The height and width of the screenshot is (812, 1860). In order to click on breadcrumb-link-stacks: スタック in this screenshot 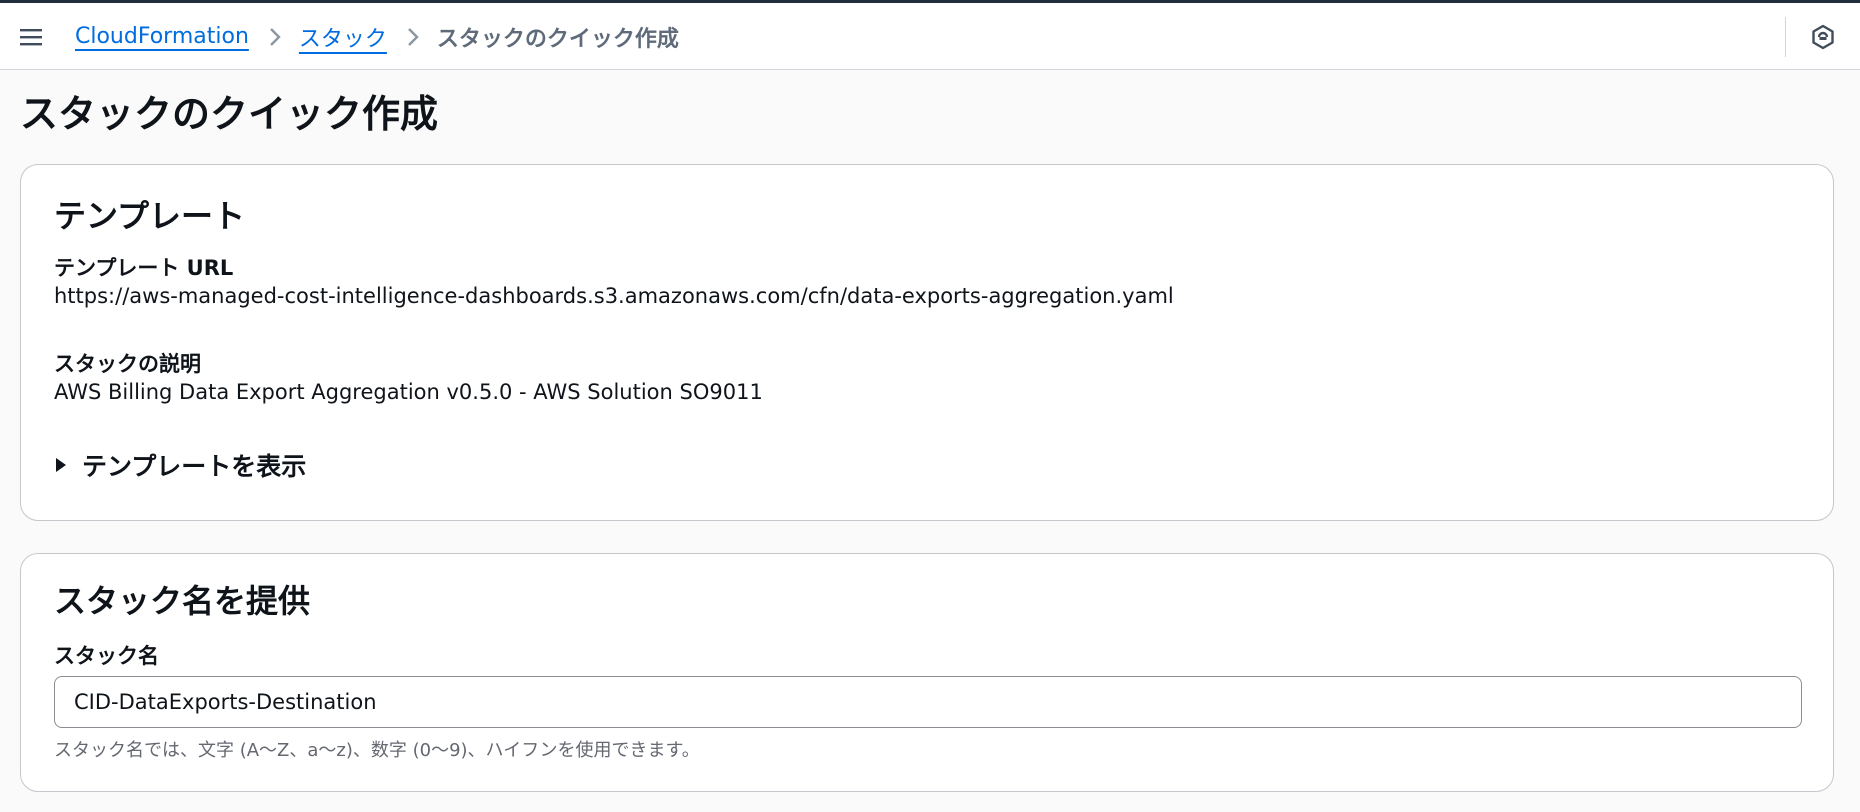, I will do `click(343, 37)`.